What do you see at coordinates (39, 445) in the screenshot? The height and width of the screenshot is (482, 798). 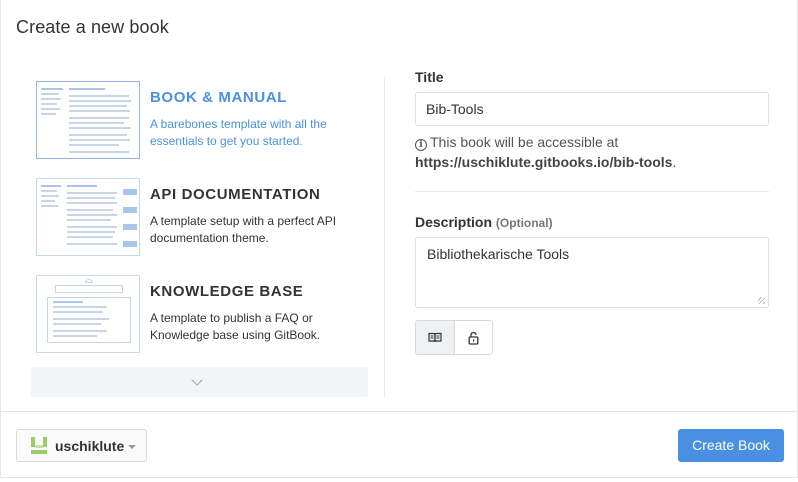 I see `avatar` at bounding box center [39, 445].